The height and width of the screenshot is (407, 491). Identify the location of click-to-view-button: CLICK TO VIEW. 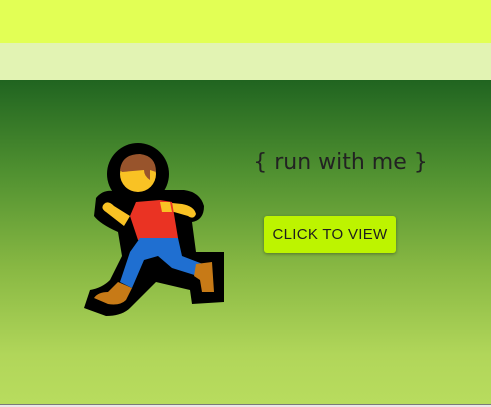
(330, 234).